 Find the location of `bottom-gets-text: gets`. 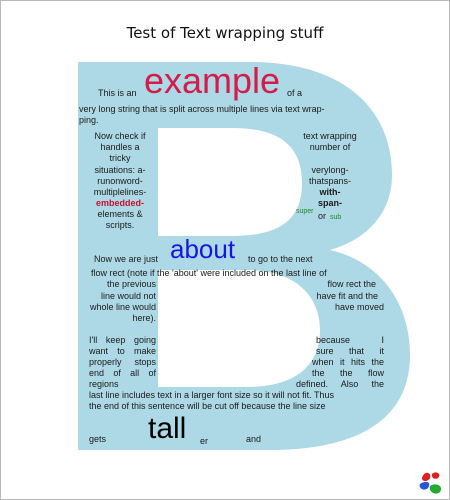

bottom-gets-text: gets is located at coordinates (98, 439).